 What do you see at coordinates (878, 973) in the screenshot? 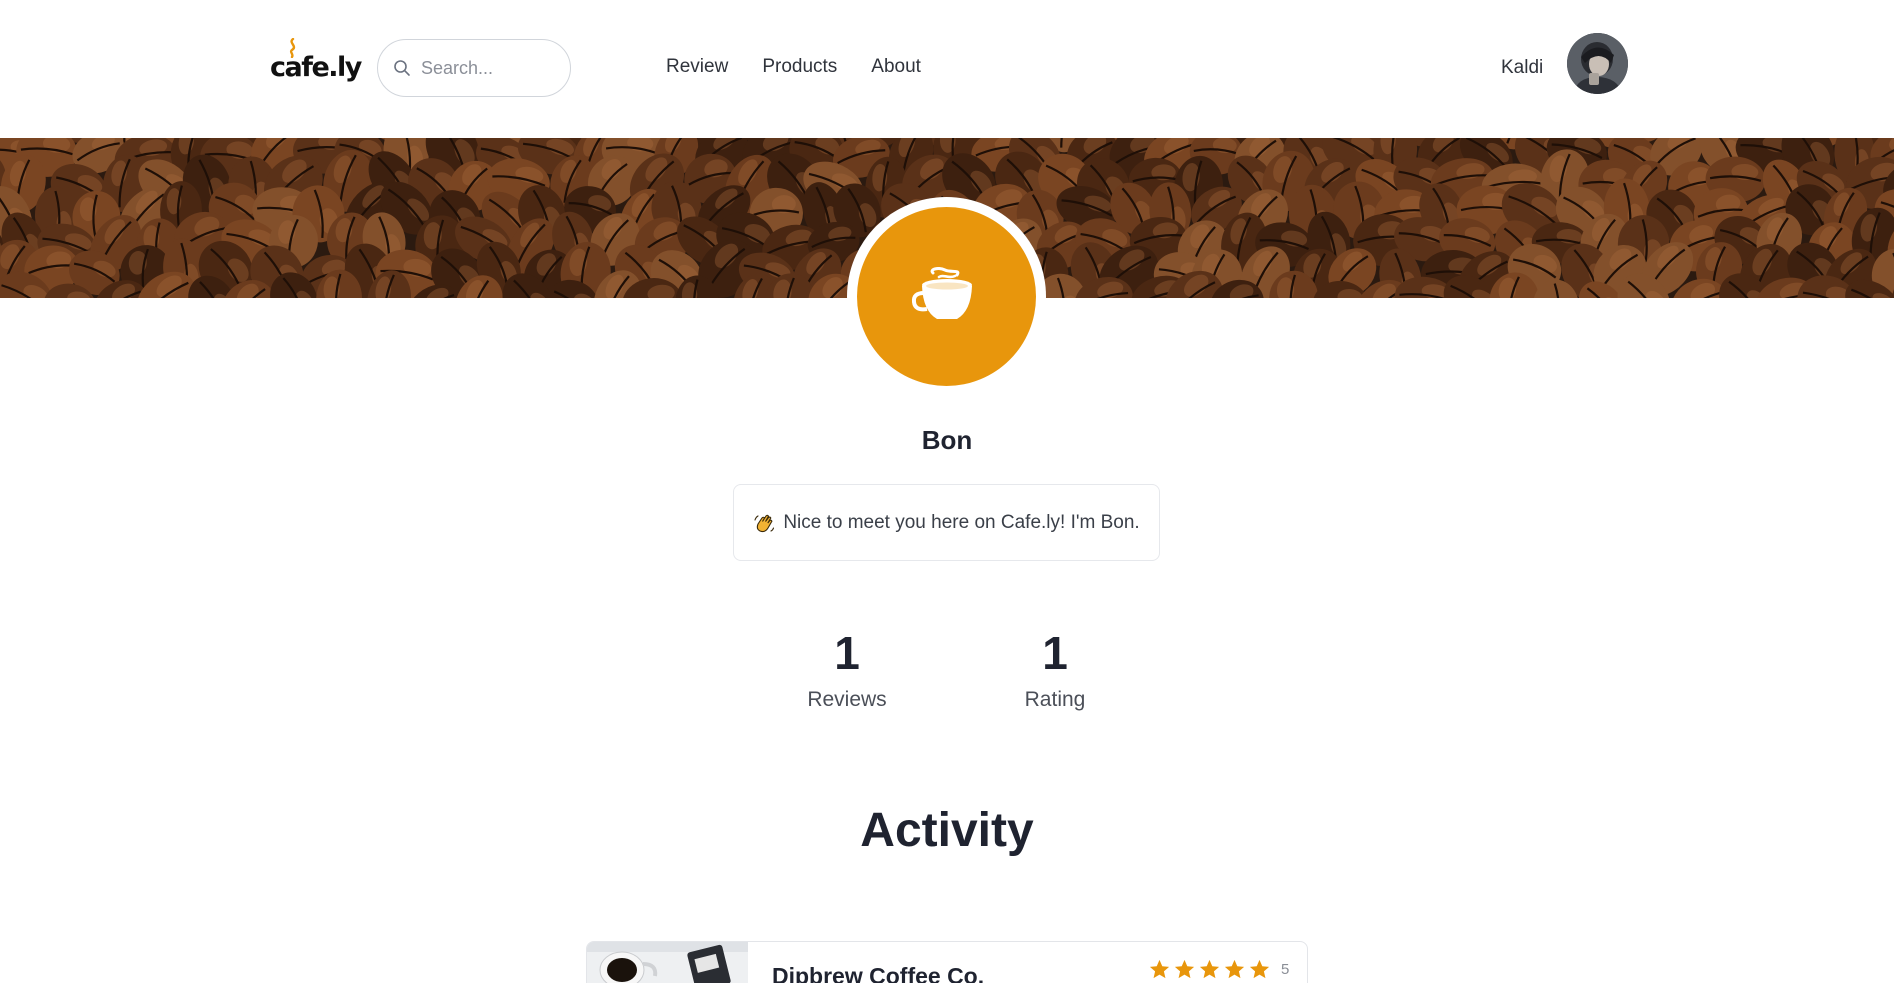
I see `activity-item-title: Dipbrew Coffee Co.` at bounding box center [878, 973].